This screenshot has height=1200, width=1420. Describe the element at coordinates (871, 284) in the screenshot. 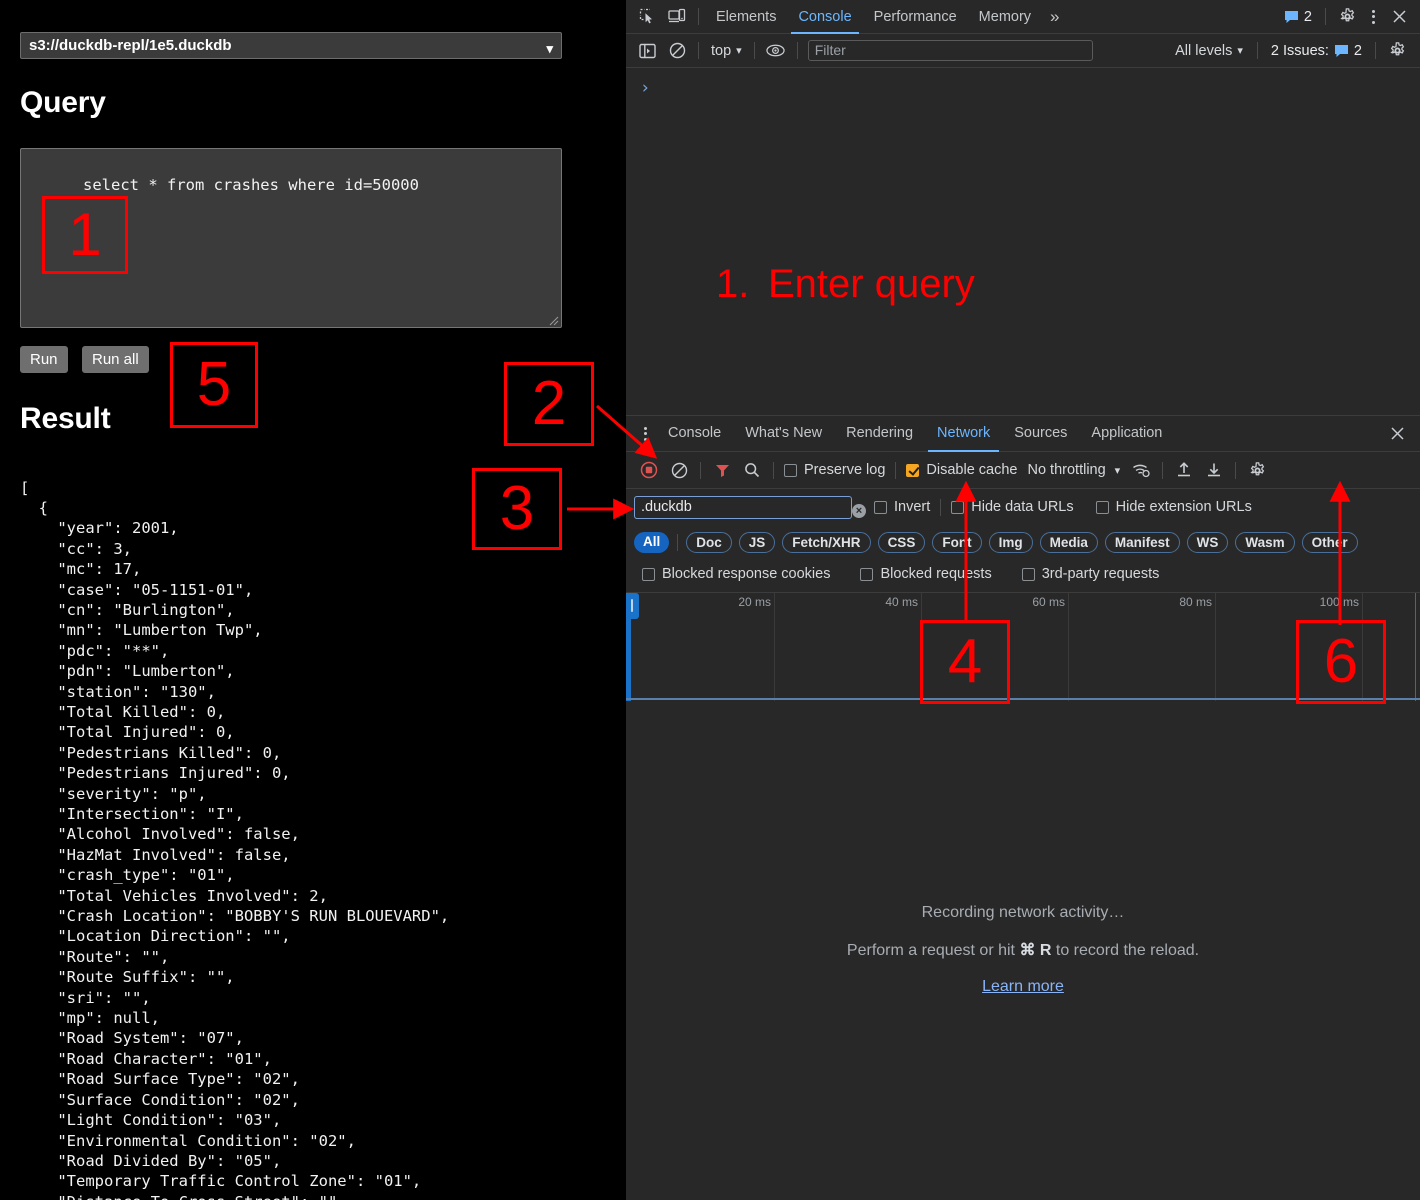

I see `step-text: Enter query` at that location.